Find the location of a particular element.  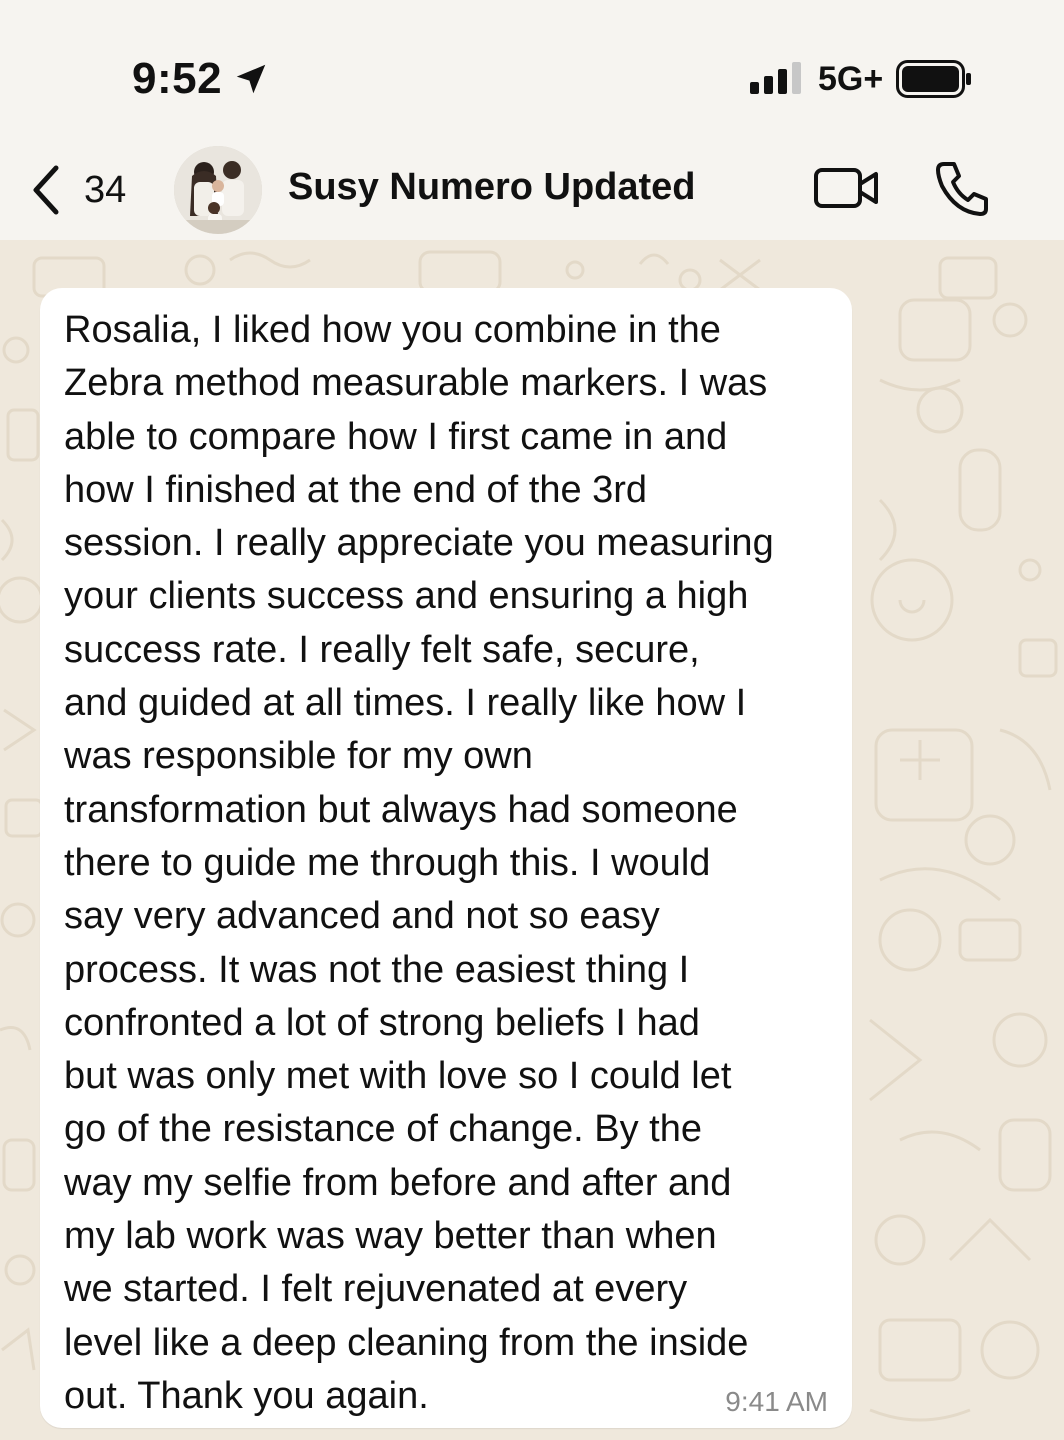

network-type: 5G+ is located at coordinates (851, 79).